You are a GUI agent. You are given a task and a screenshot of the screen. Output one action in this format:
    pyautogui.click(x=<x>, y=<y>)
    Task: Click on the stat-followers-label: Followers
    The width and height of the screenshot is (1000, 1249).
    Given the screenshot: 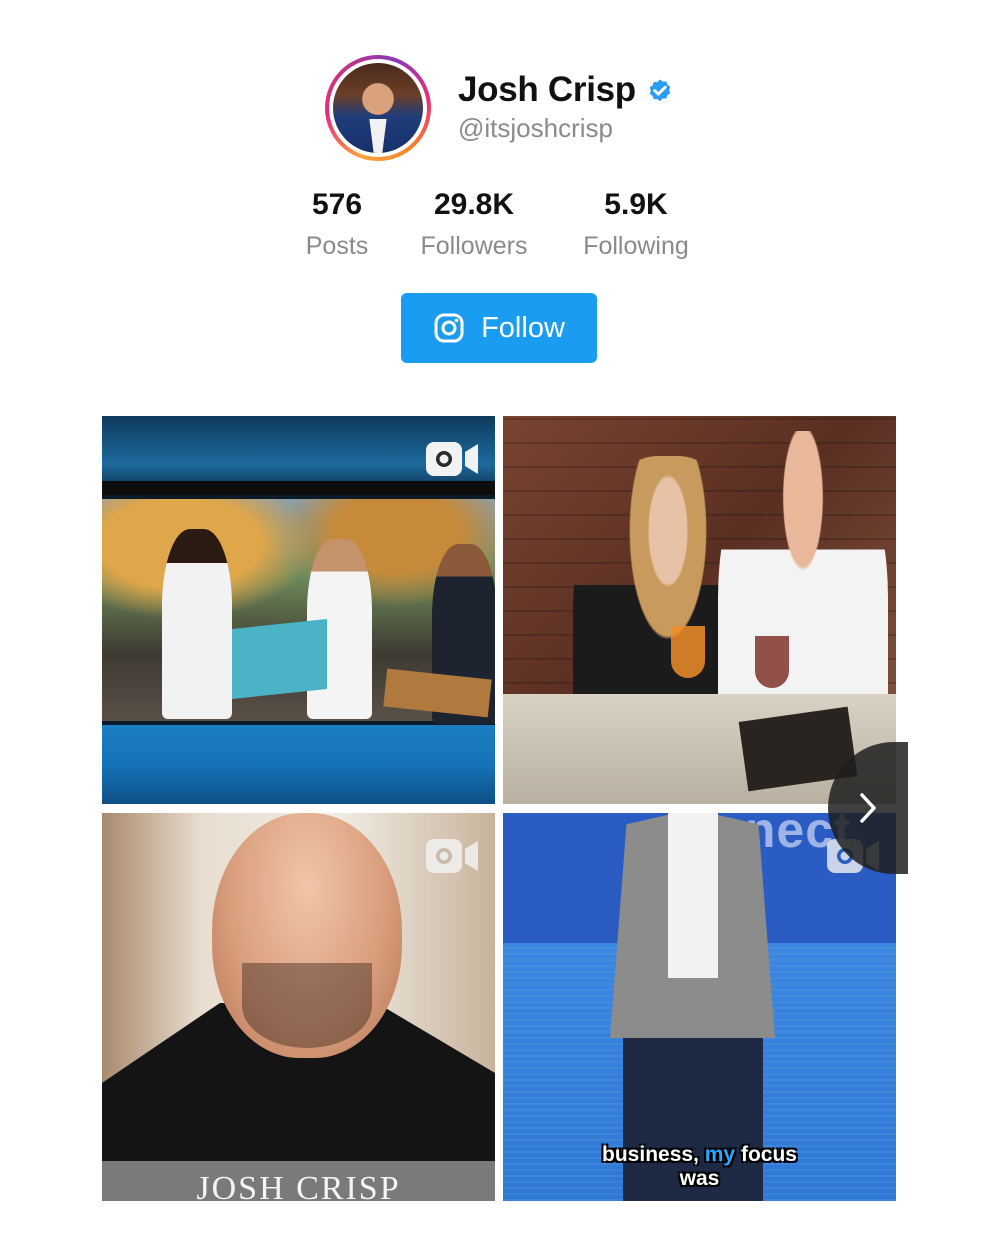 What is the action you would take?
    pyautogui.click(x=474, y=246)
    